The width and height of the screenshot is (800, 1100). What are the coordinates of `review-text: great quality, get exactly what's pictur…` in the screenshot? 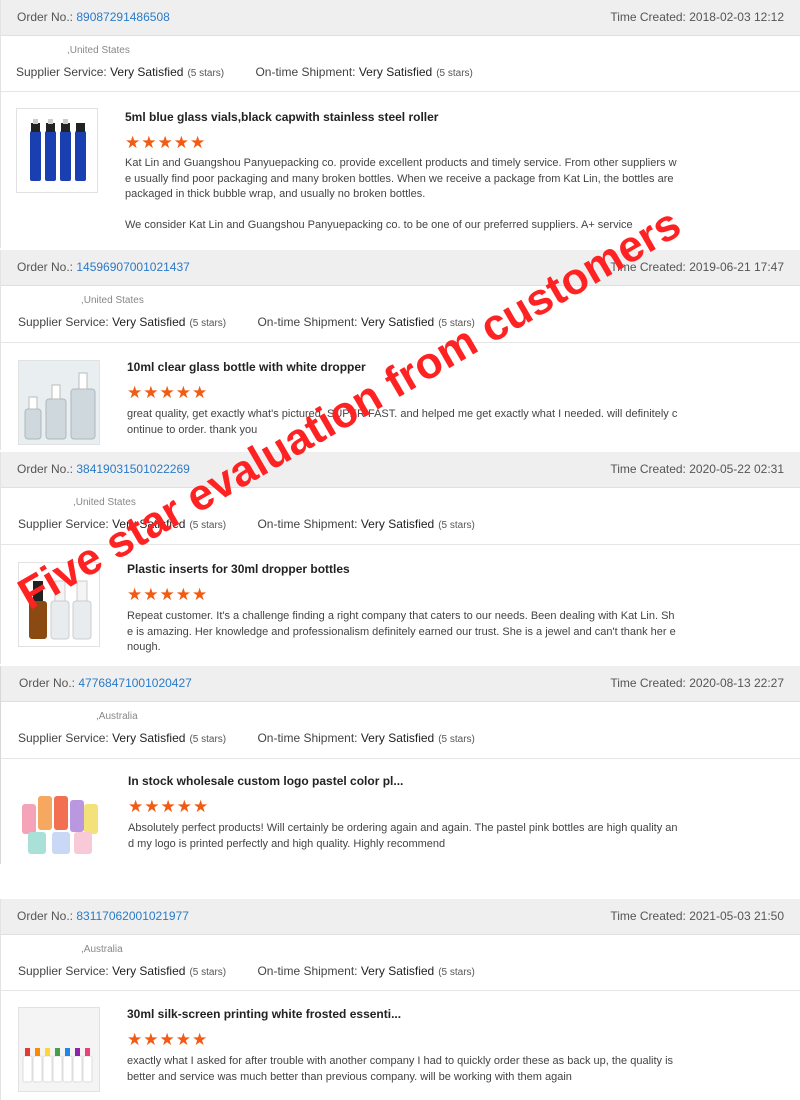 It's located at (402, 422).